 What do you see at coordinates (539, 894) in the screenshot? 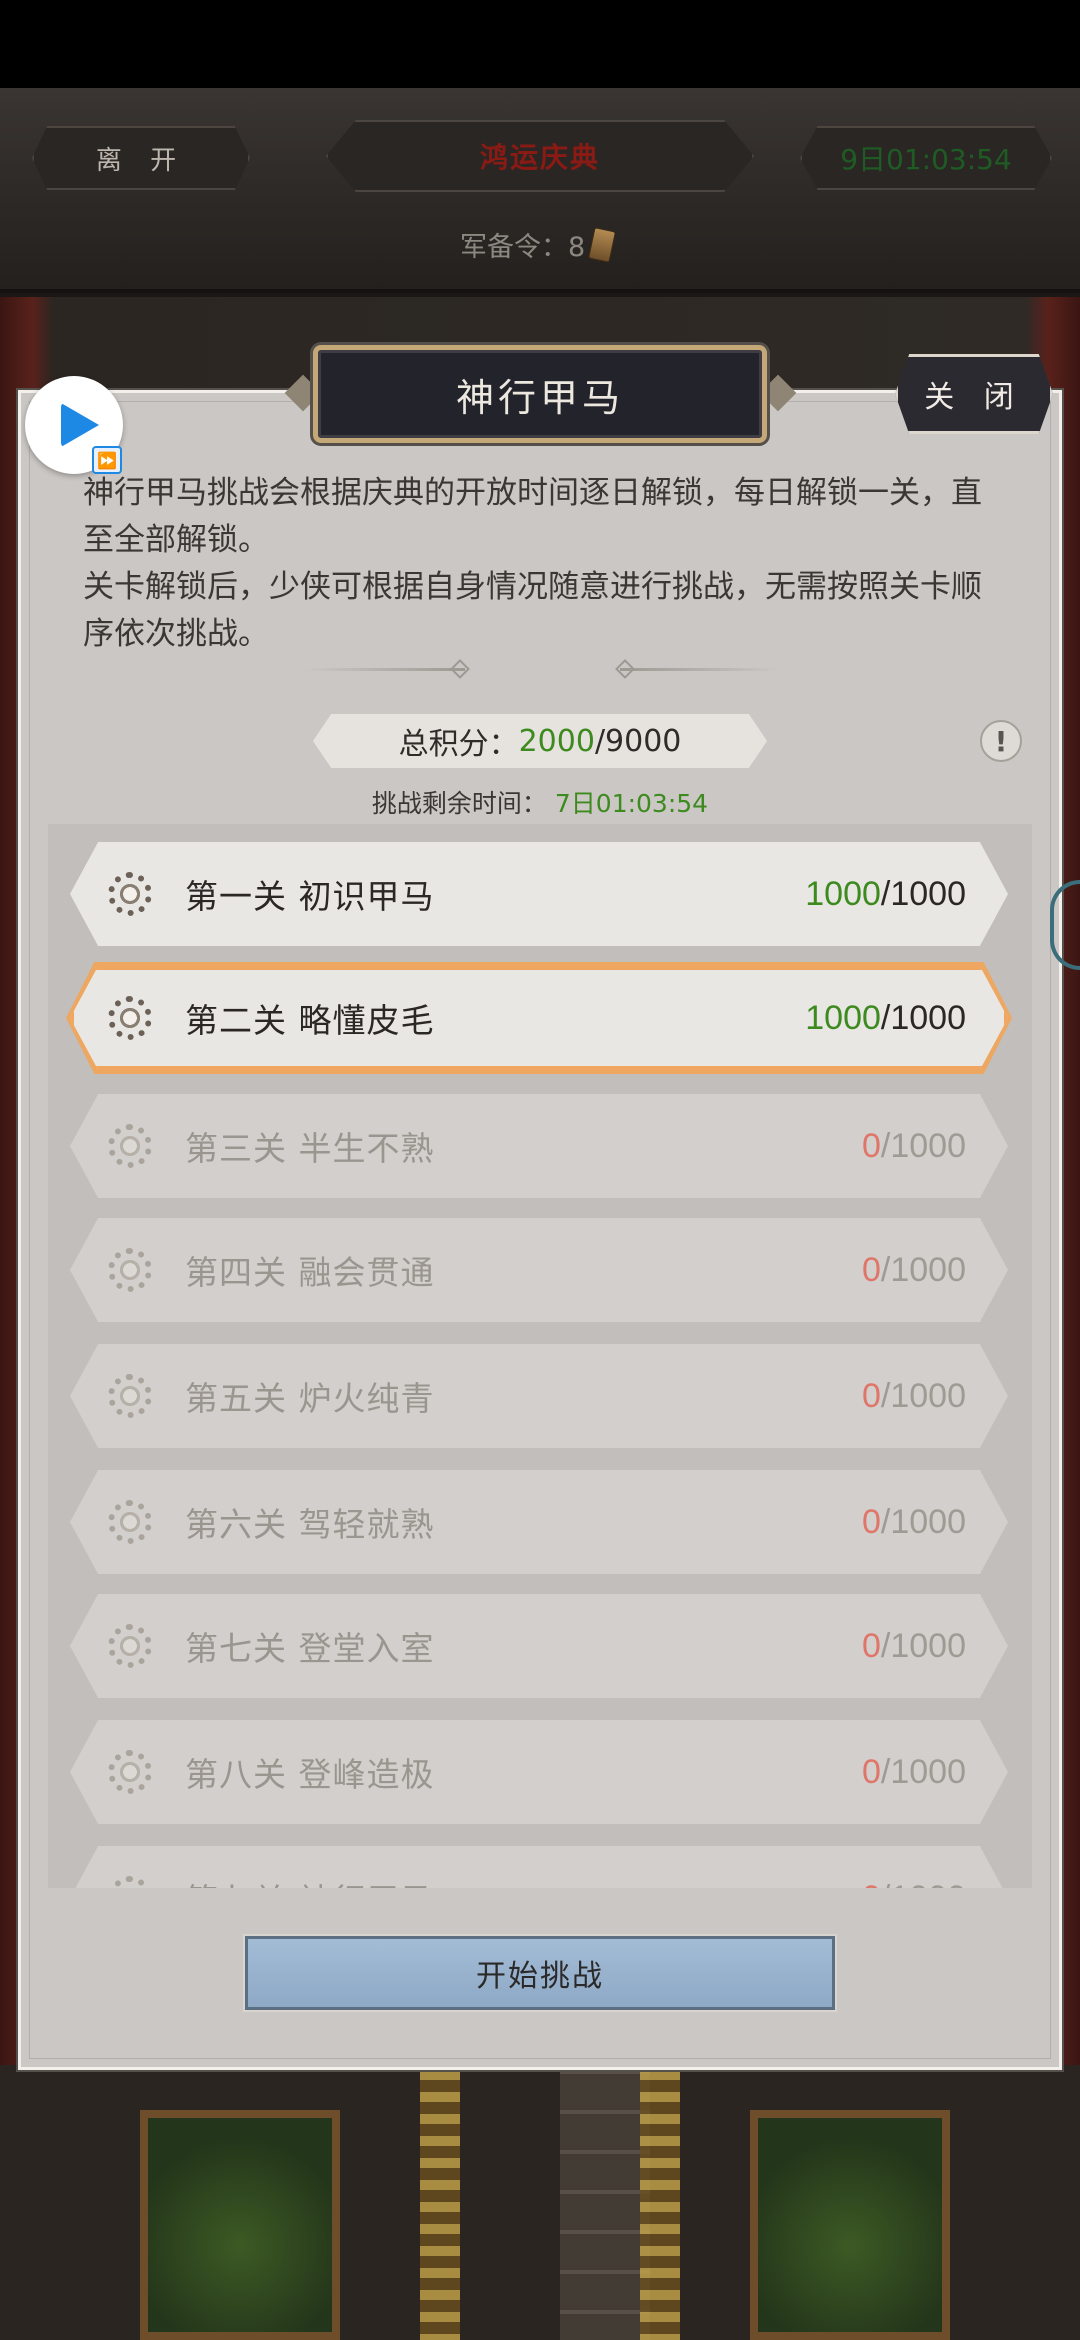
I see `level-row: 第一关 初识甲马 1000 /1000` at bounding box center [539, 894].